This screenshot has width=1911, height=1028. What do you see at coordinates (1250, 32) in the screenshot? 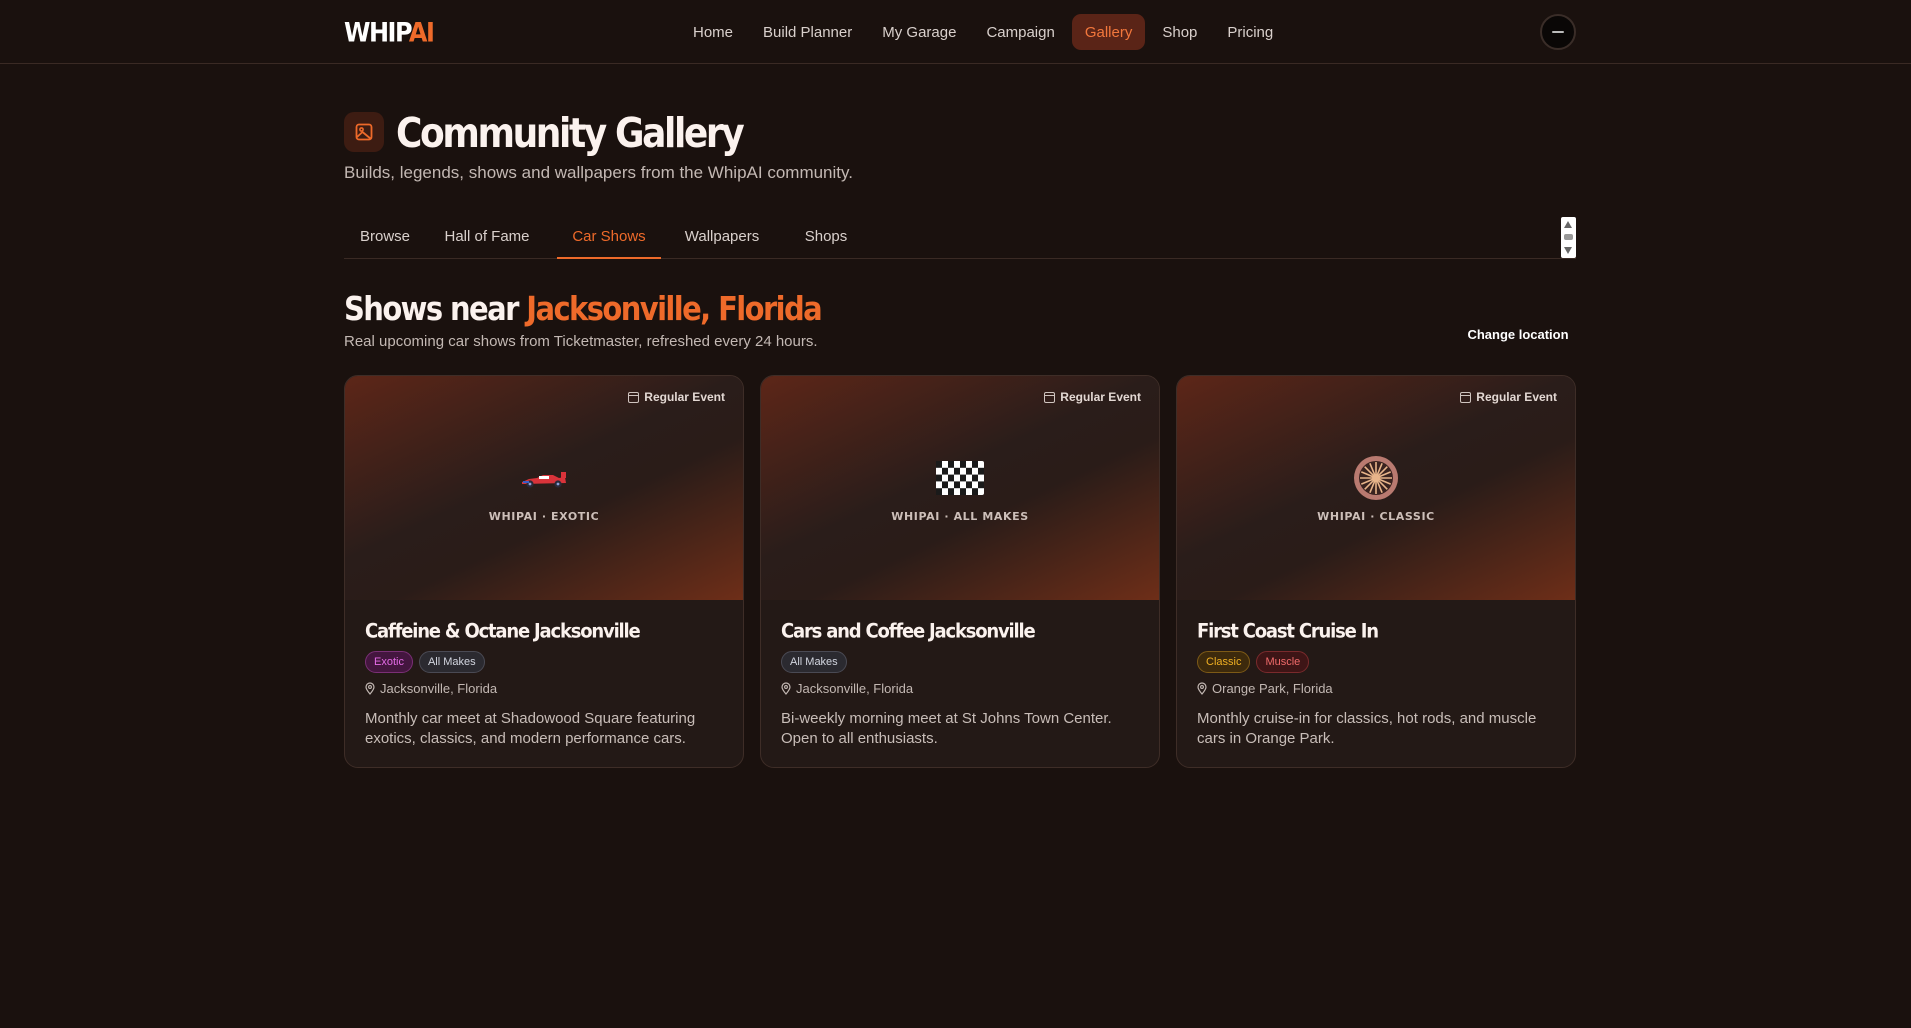
I see `nav-pricing: Pricing` at bounding box center [1250, 32].